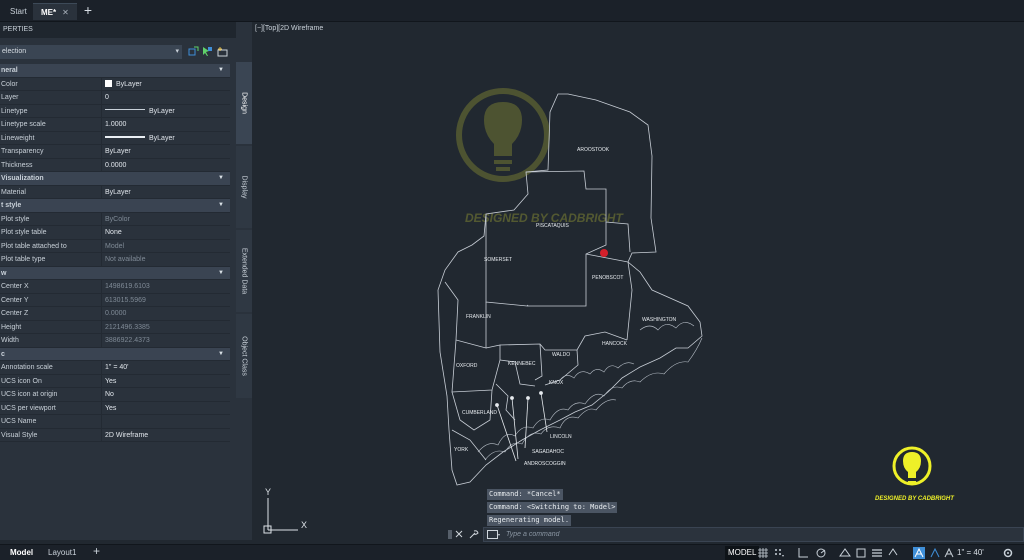 This screenshot has height=560, width=1024. I want to click on ortho-icon, so click(803, 553).